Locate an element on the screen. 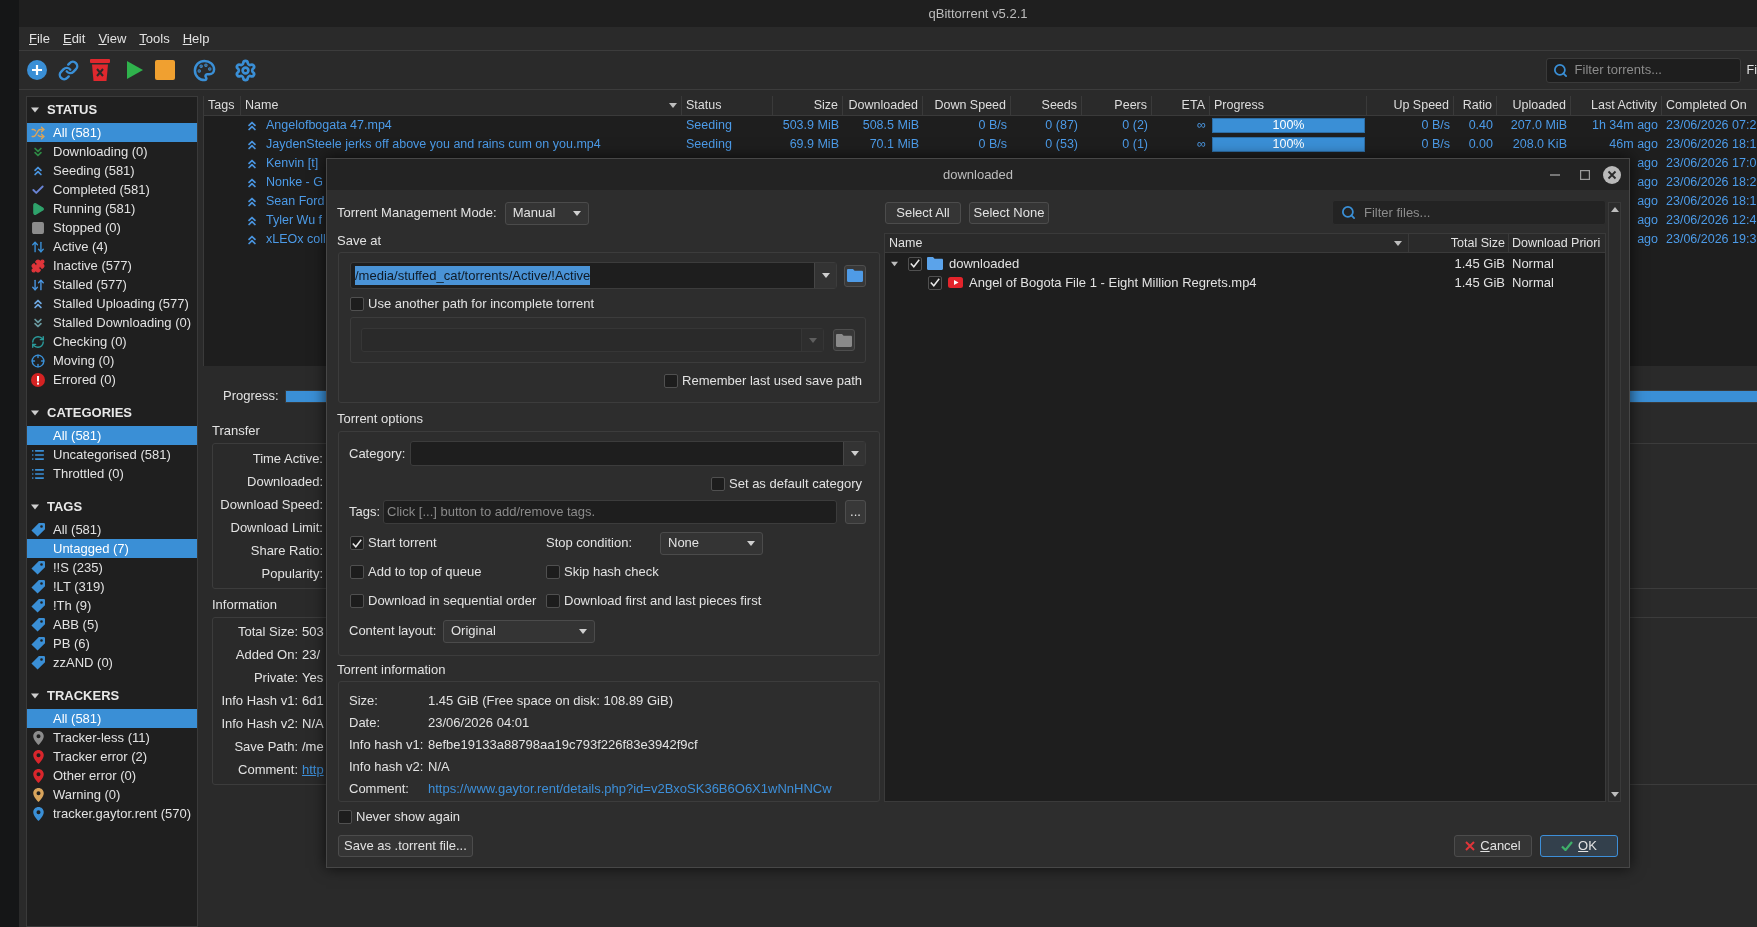 The height and width of the screenshot is (927, 1757). menu-item: Edit is located at coordinates (74, 38).